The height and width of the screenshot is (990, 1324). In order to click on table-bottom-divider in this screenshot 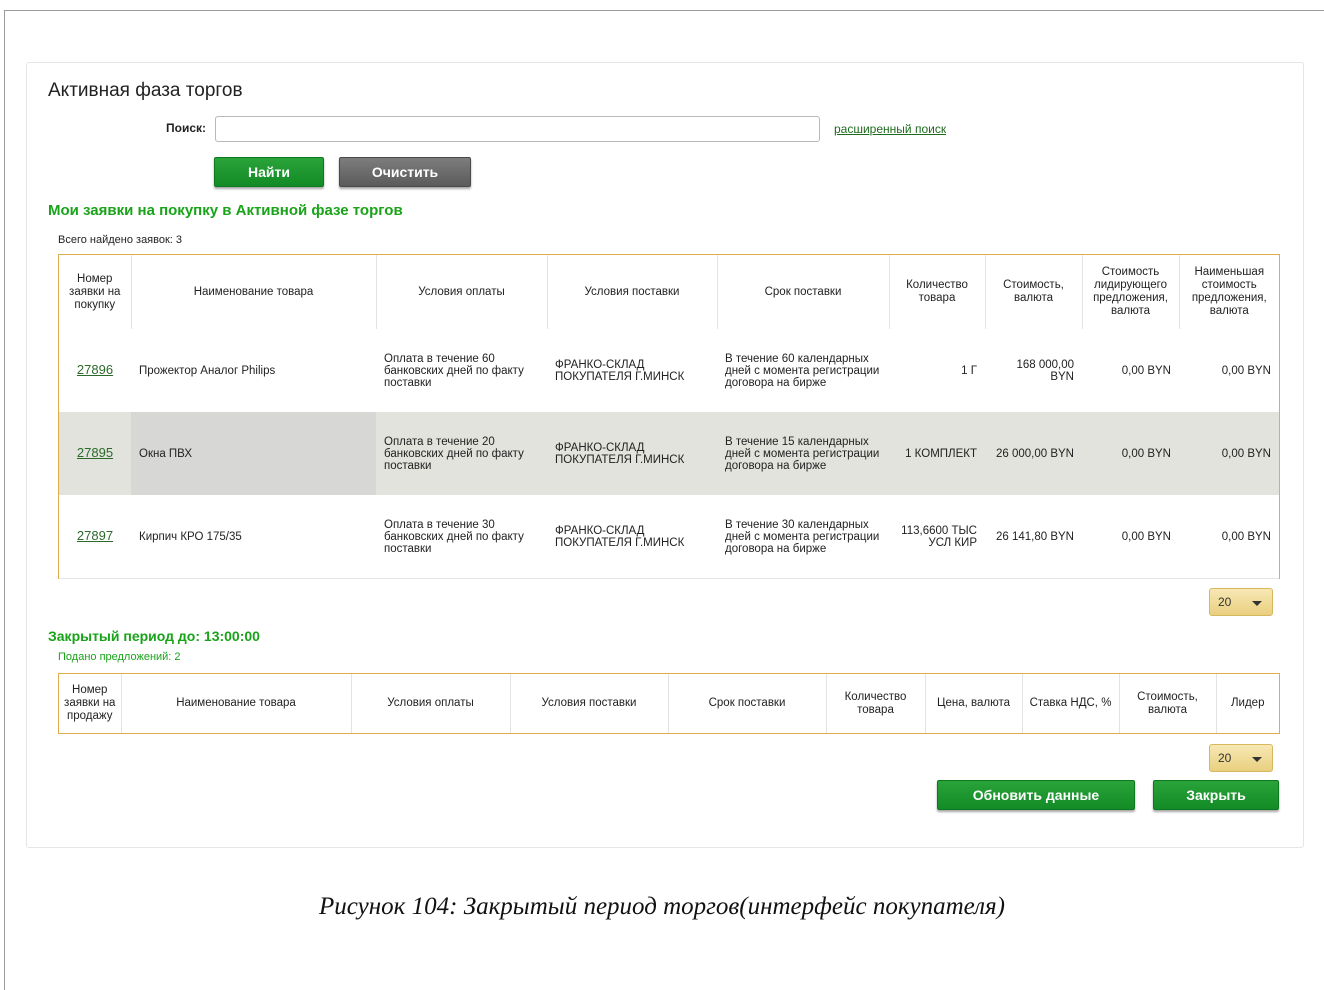, I will do `click(669, 578)`.